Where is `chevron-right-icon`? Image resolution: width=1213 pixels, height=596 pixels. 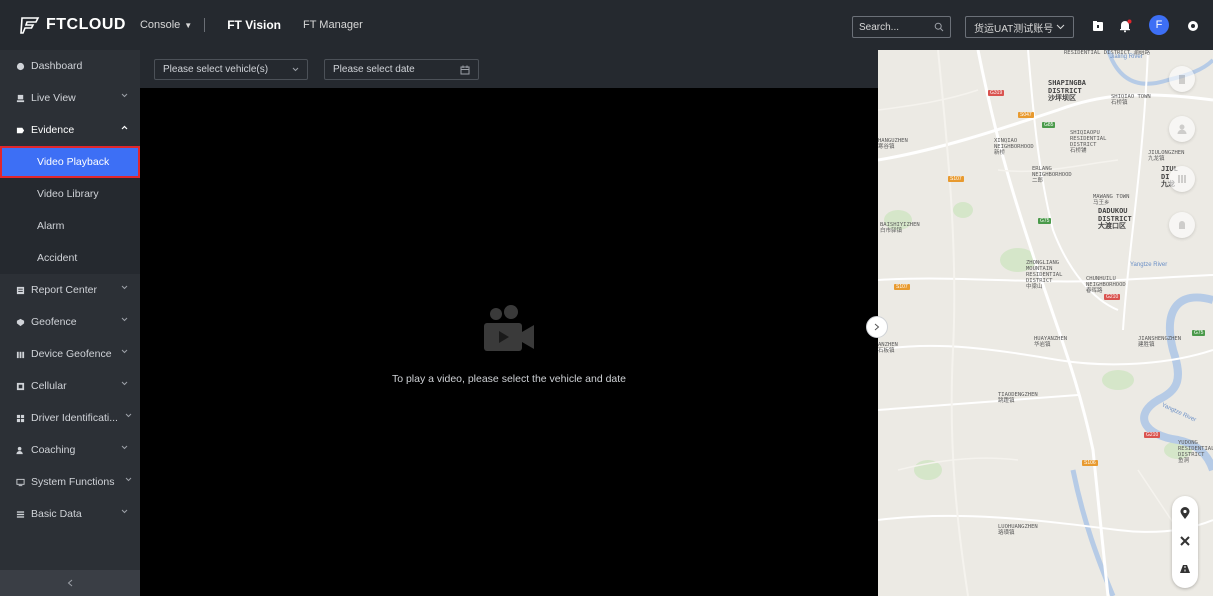
chevron-right-icon is located at coordinates (877, 327).